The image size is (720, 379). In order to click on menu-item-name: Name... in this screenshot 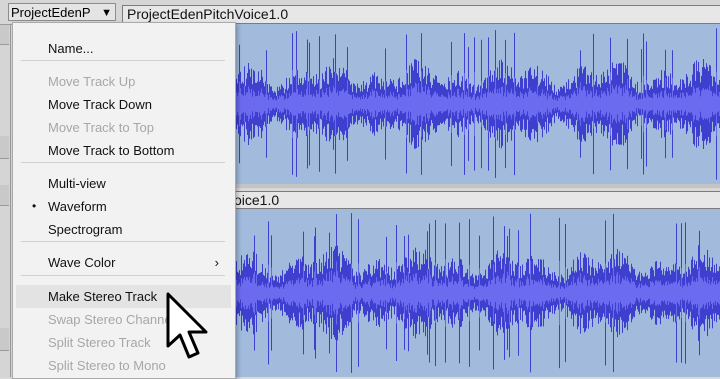, I will do `click(123, 48)`.